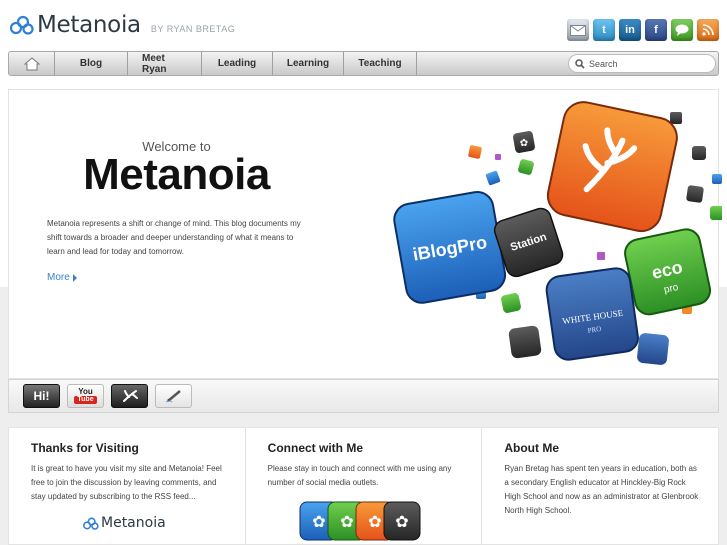  I want to click on pencil-button, so click(173, 396).